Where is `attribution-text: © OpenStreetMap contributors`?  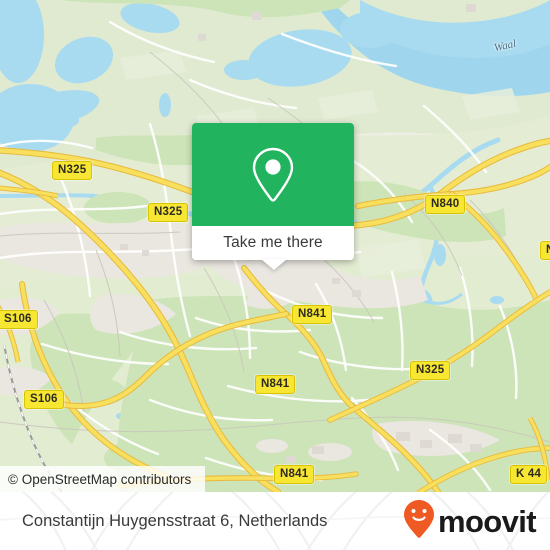
attribution-text: © OpenStreetMap contributors is located at coordinates (100, 479).